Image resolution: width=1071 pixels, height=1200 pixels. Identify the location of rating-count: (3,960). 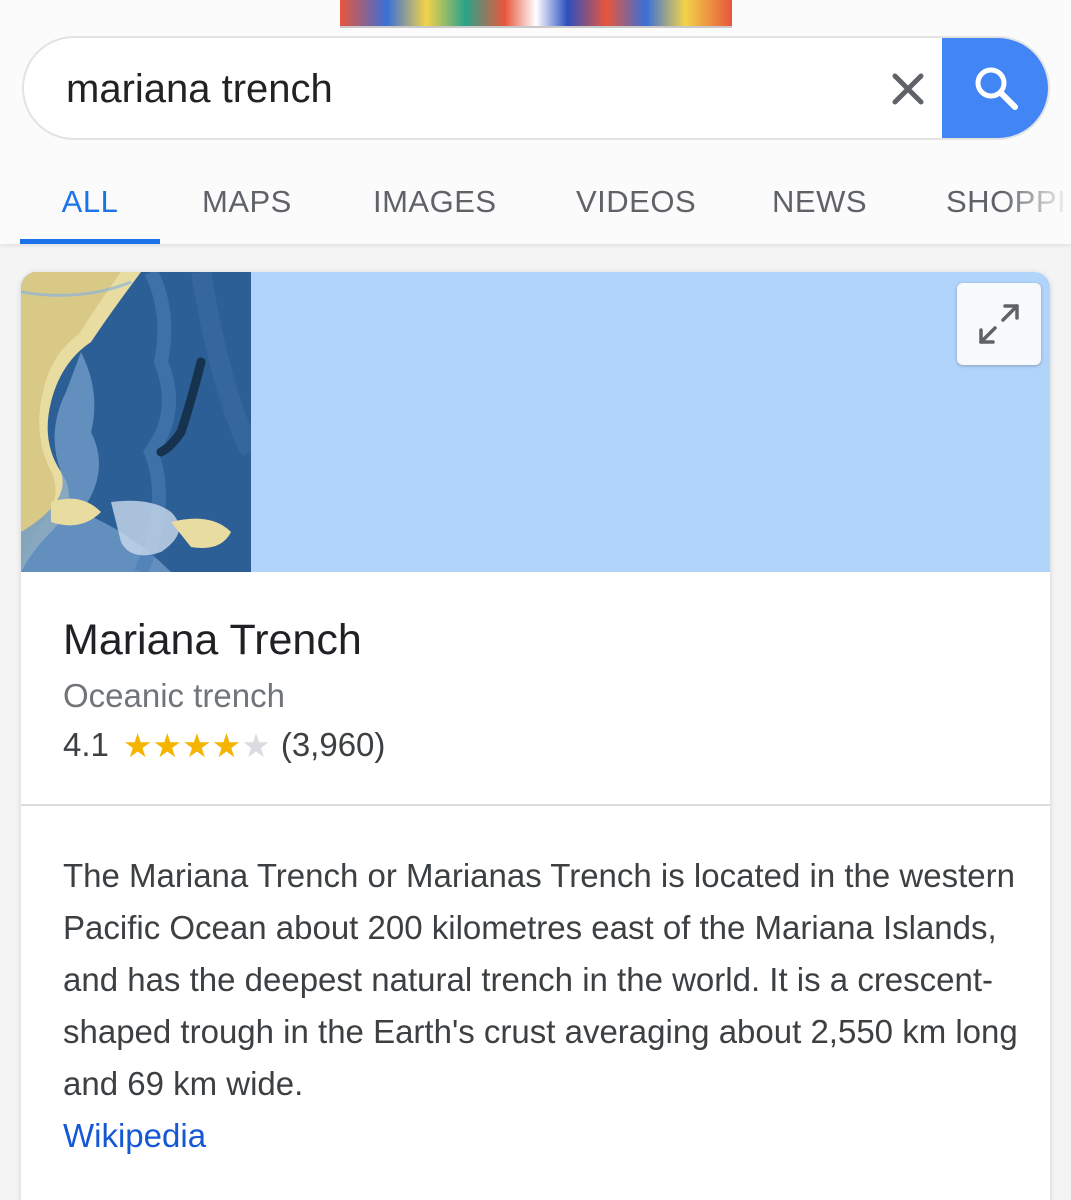
(333, 745).